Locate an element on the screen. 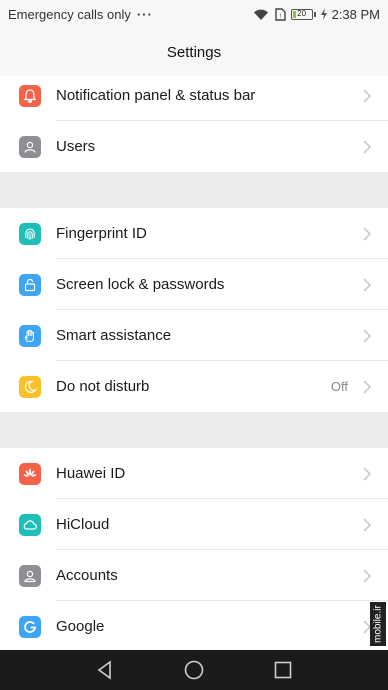 The image size is (388, 690). settings-item-users: Users is located at coordinates (194, 146).